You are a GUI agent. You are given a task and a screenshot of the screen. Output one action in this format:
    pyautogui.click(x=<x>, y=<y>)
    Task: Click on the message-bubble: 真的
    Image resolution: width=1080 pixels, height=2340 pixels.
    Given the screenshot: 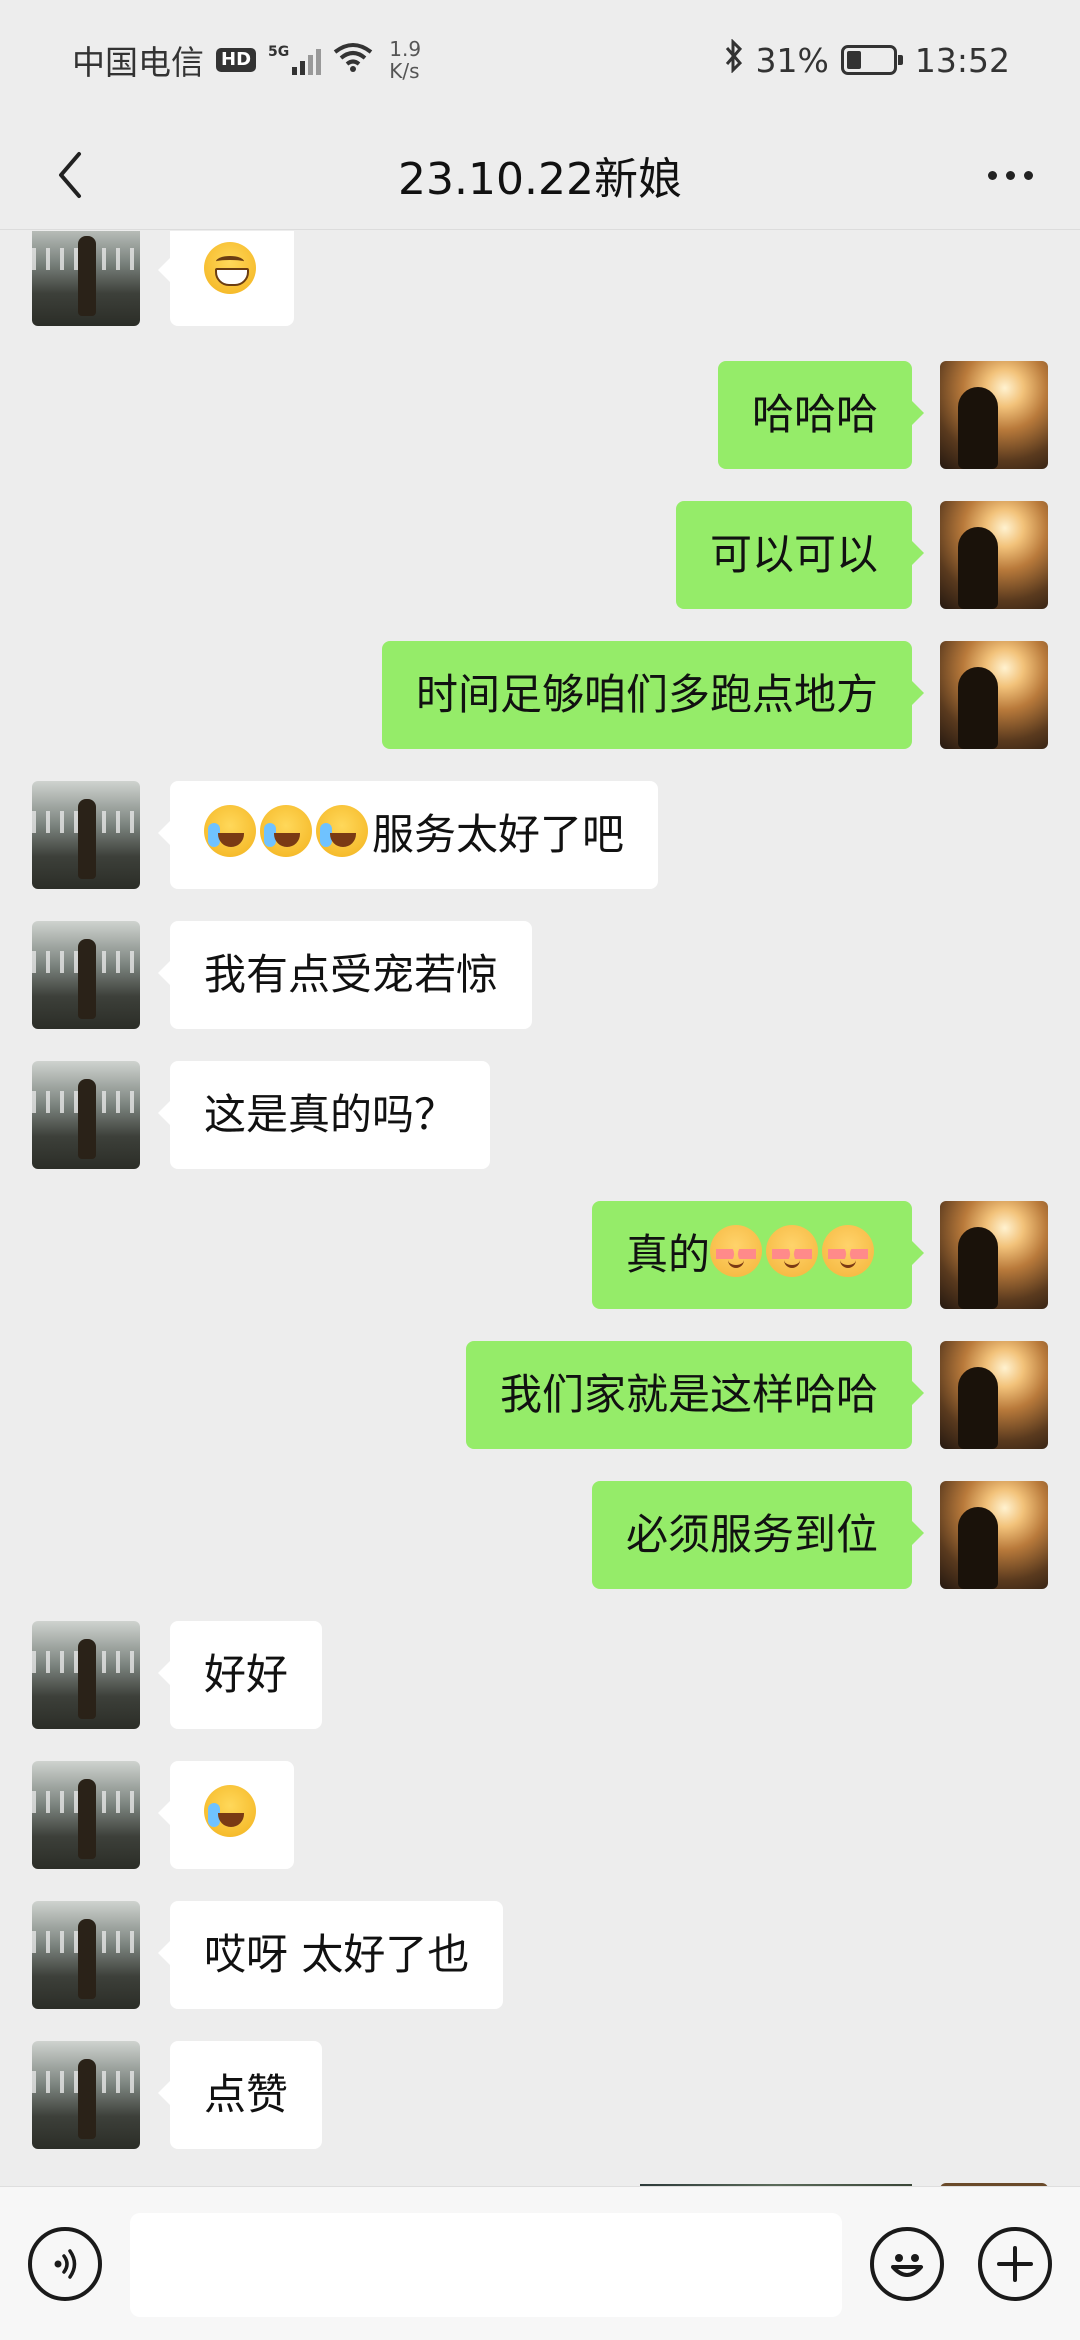 What is the action you would take?
    pyautogui.click(x=758, y=1255)
    